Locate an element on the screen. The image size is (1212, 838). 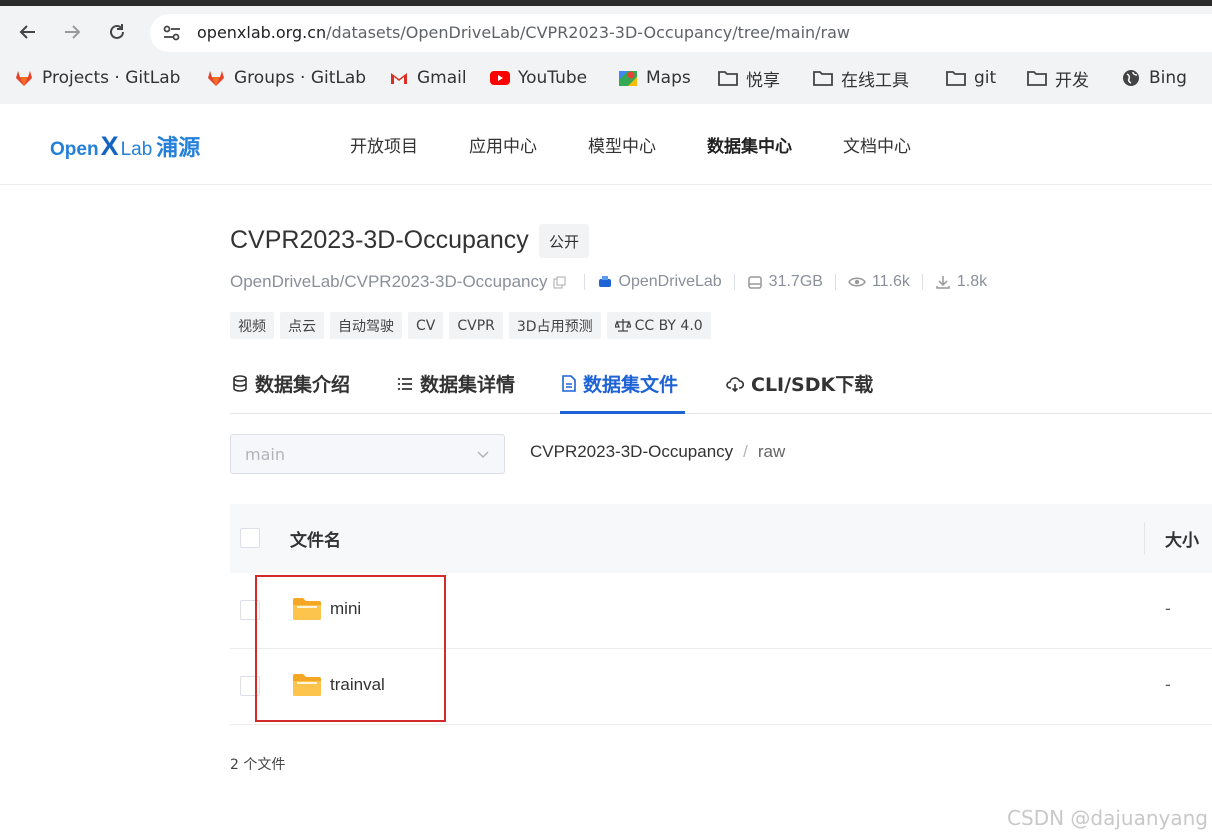
nav-app-center: 应用中心 is located at coordinates (503, 144).